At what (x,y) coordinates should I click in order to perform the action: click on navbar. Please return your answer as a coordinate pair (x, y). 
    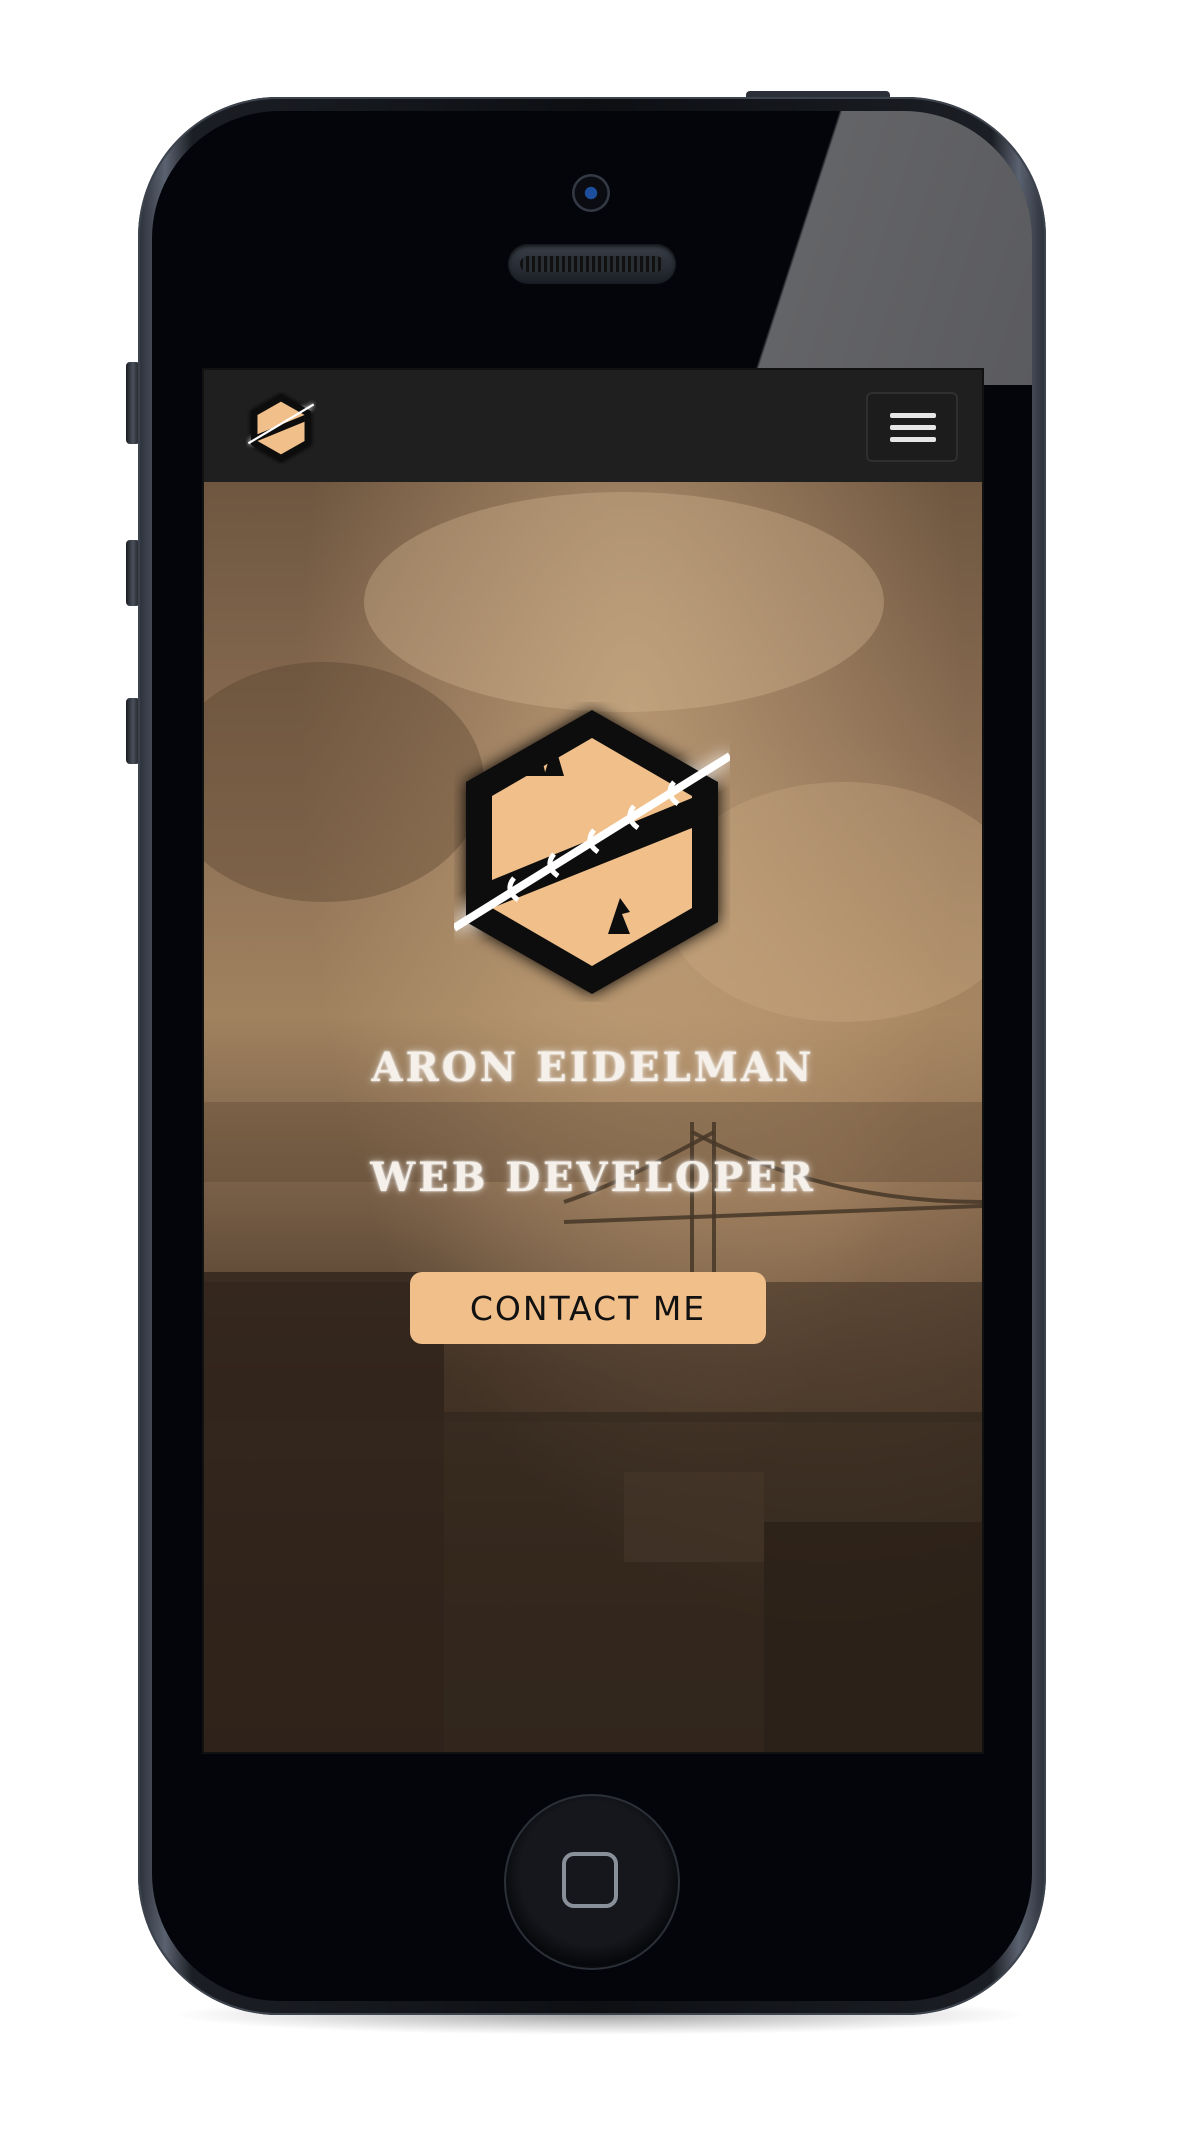
    Looking at the image, I should click on (593, 426).